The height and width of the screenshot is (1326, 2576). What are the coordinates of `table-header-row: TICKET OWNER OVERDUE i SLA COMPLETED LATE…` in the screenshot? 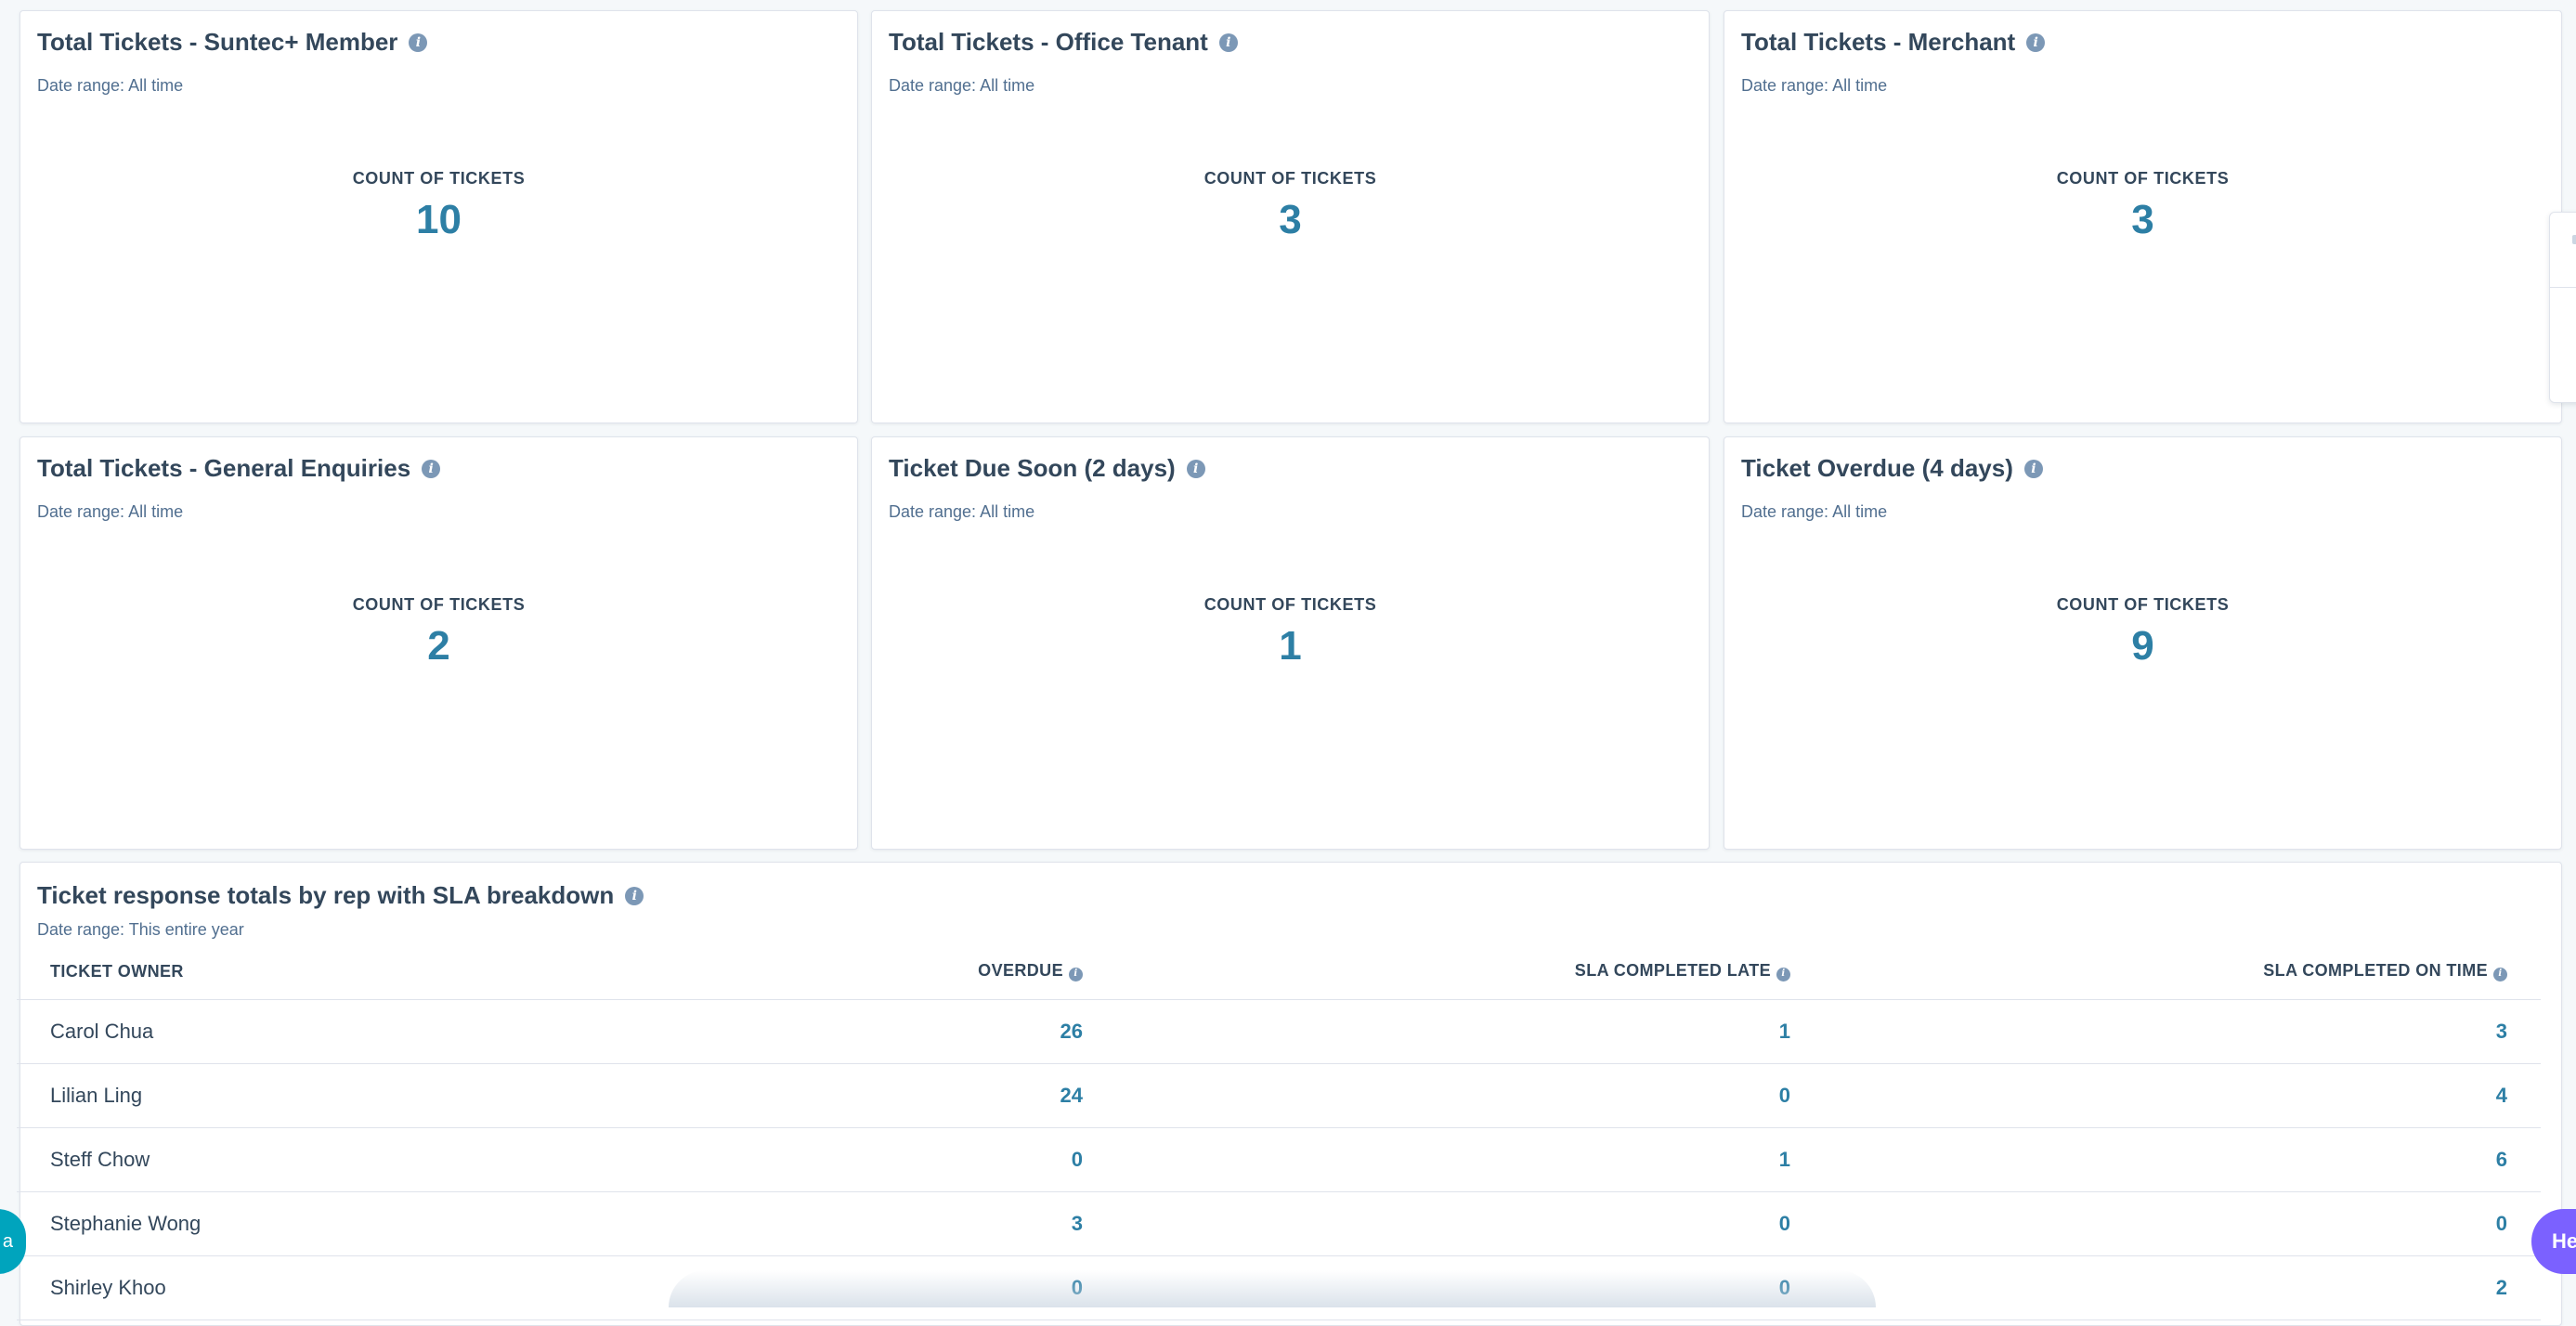 It's located at (1279, 972).